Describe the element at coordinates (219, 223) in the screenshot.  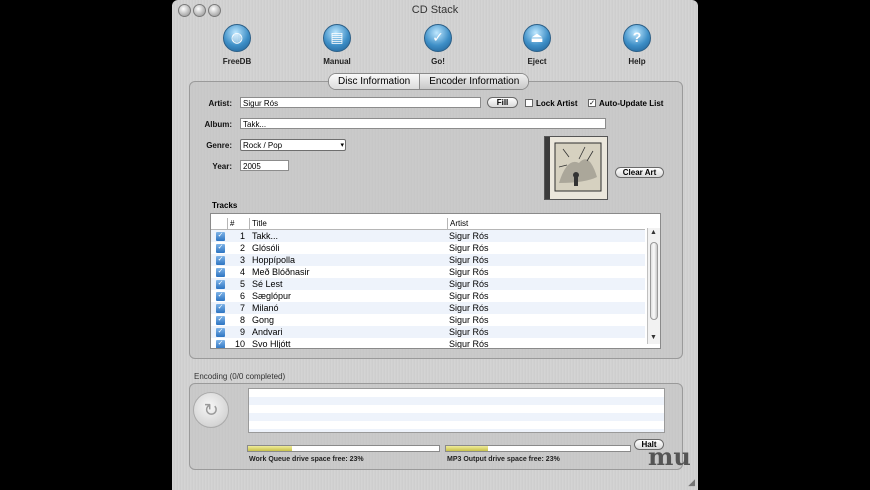
I see `column-check` at that location.